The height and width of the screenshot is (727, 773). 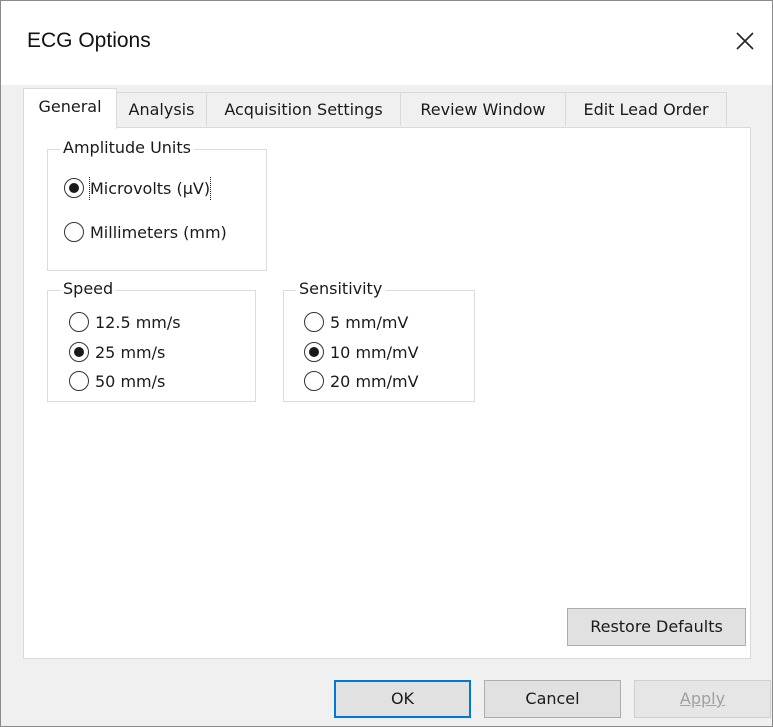 I want to click on close-icon, so click(x=745, y=41).